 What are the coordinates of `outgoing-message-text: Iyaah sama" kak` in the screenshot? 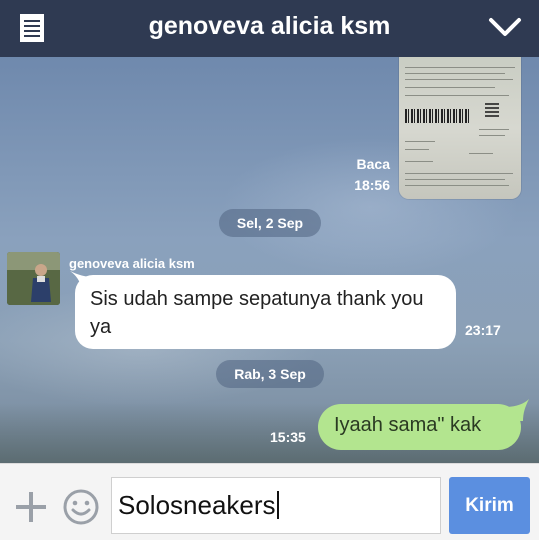 It's located at (408, 425).